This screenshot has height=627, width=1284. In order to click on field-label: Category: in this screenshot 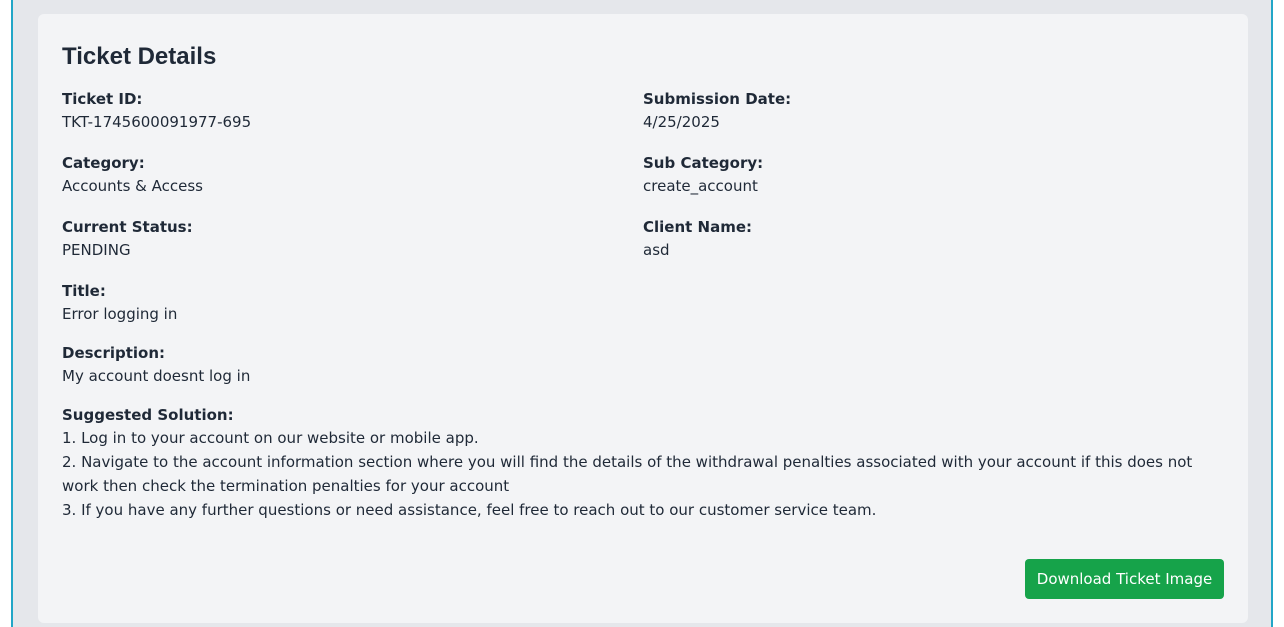, I will do `click(103, 163)`.